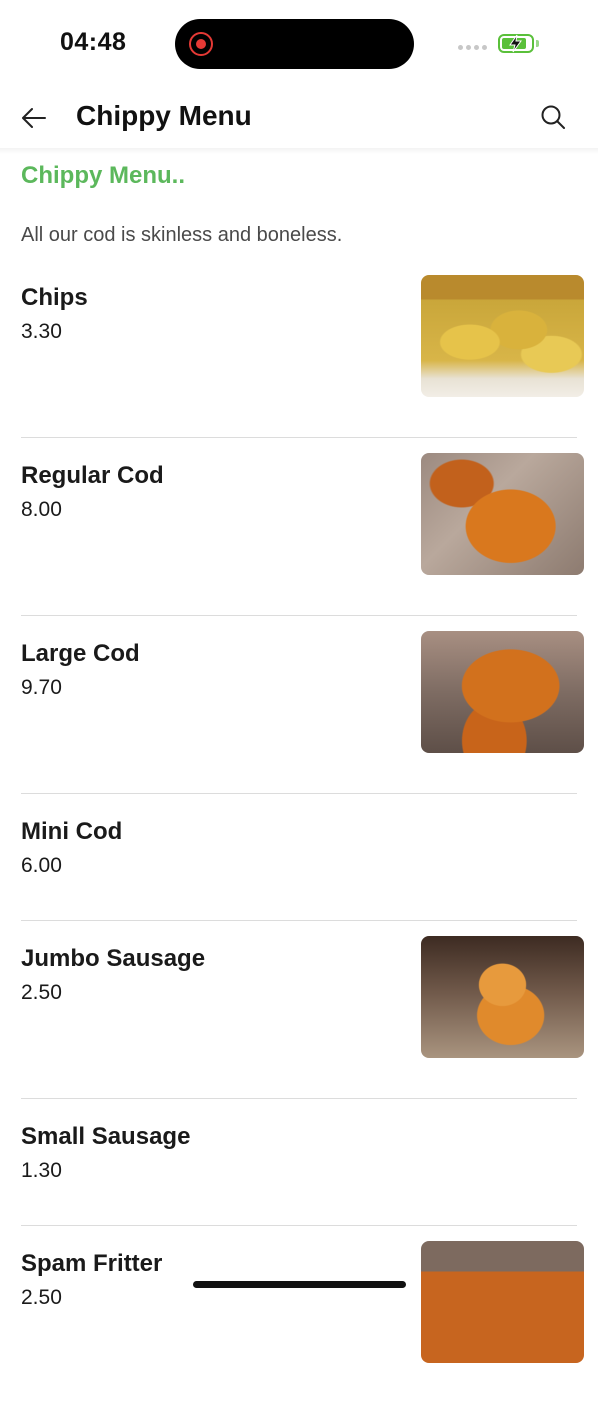 This screenshot has height=1404, width=598. I want to click on item-price: 9.70, so click(41, 687).